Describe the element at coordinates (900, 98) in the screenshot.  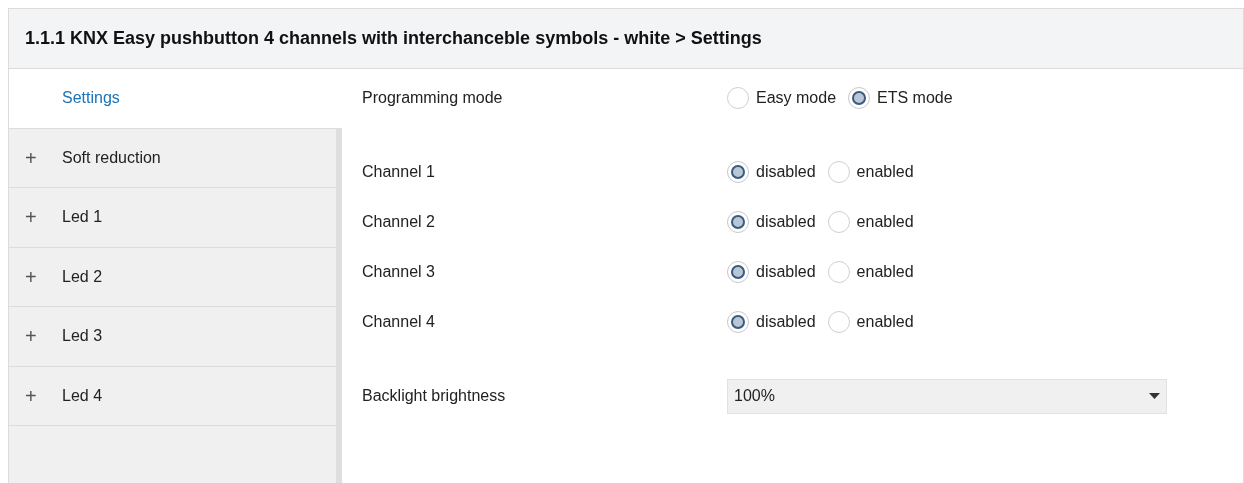
I see `radio-option: ETS mode` at that location.